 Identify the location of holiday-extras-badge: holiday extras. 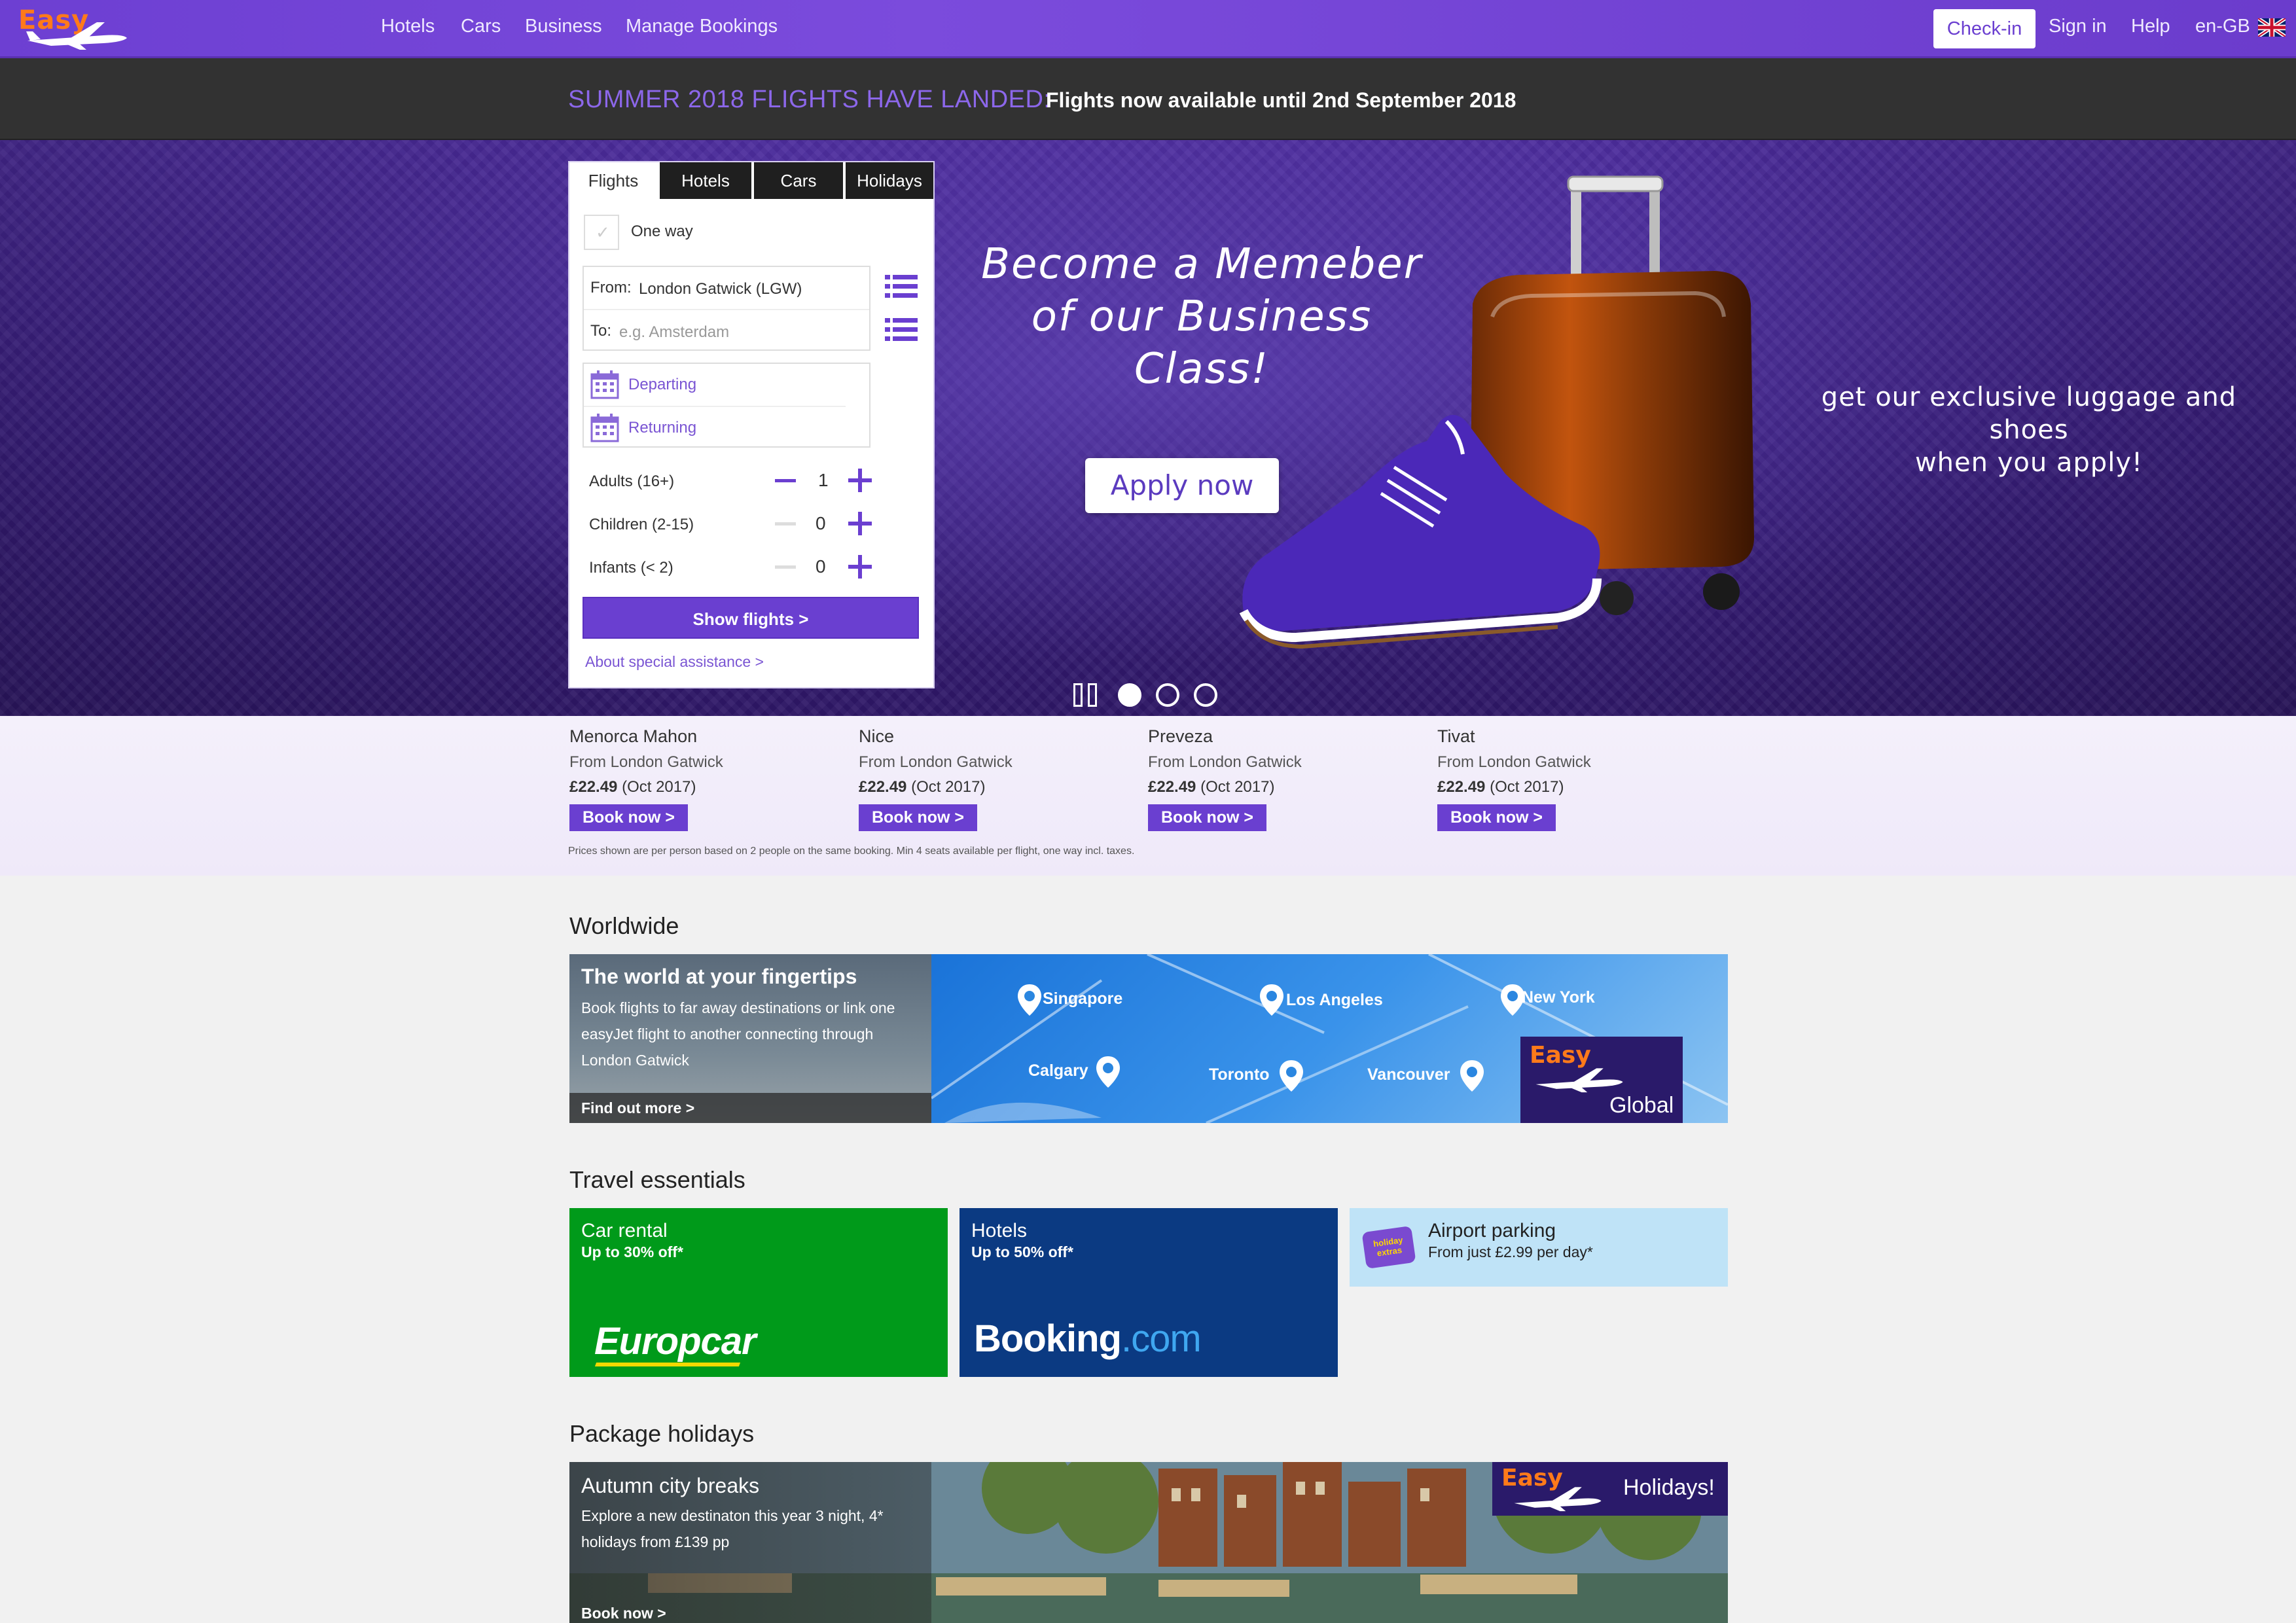
(1388, 1247).